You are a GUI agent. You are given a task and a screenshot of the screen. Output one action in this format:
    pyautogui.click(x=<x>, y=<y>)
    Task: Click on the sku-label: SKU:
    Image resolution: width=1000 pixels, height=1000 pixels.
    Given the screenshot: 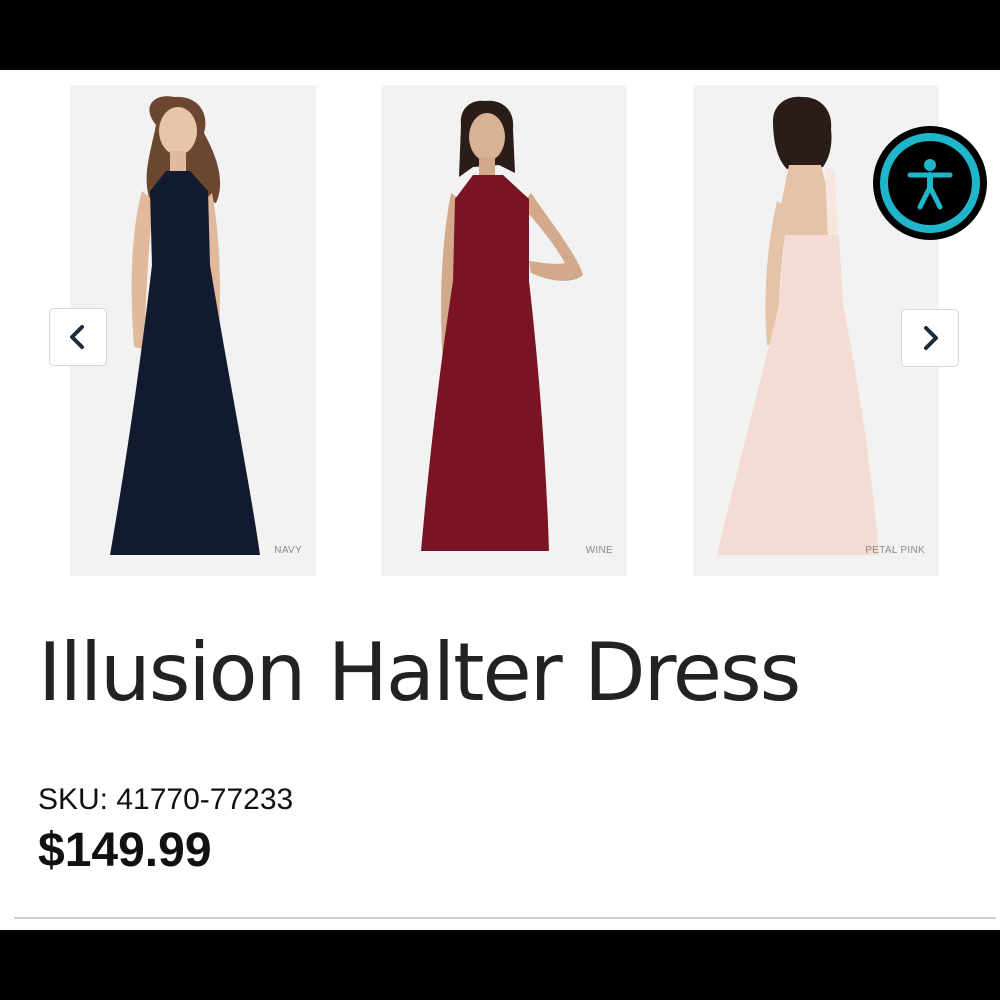 What is the action you would take?
    pyautogui.click(x=73, y=799)
    